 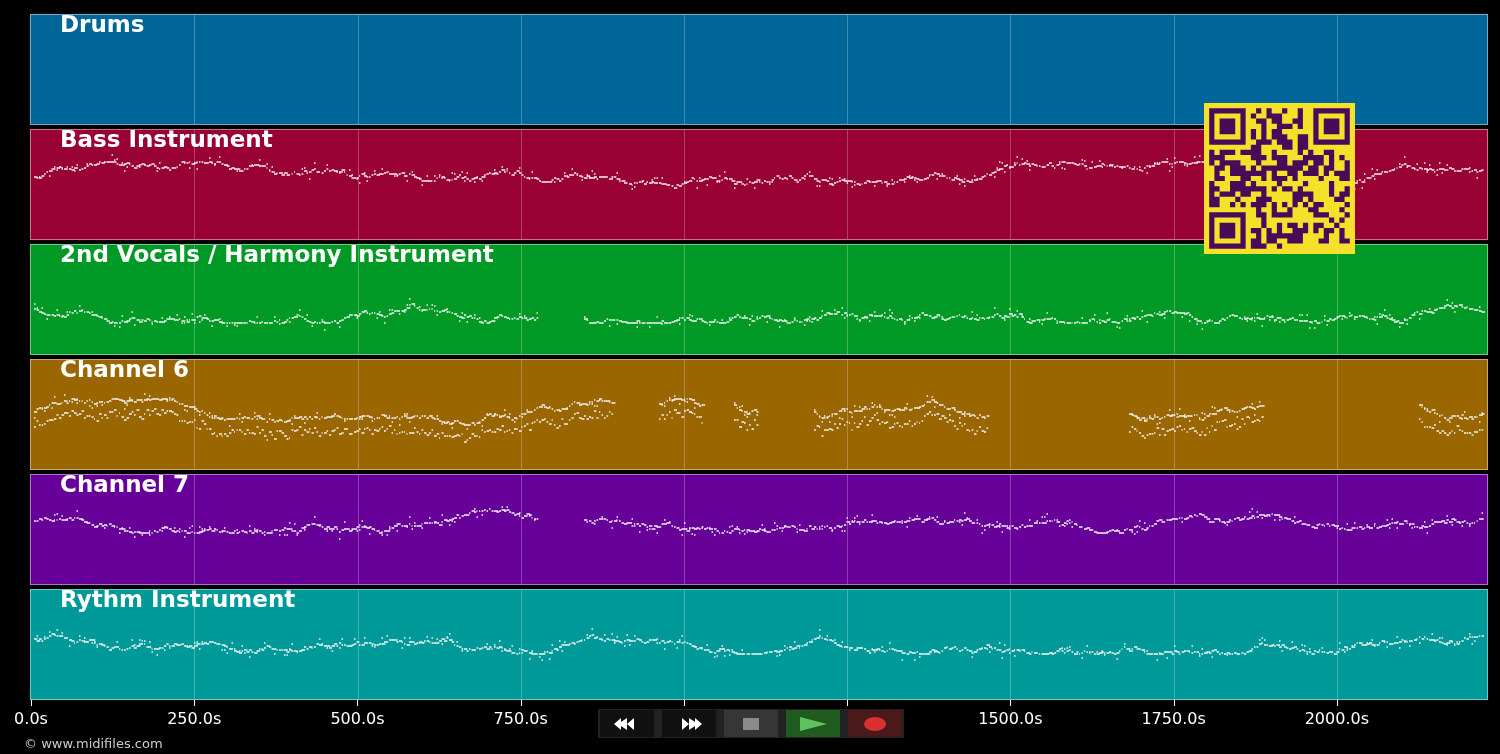 I want to click on play-icon, so click(x=813, y=723).